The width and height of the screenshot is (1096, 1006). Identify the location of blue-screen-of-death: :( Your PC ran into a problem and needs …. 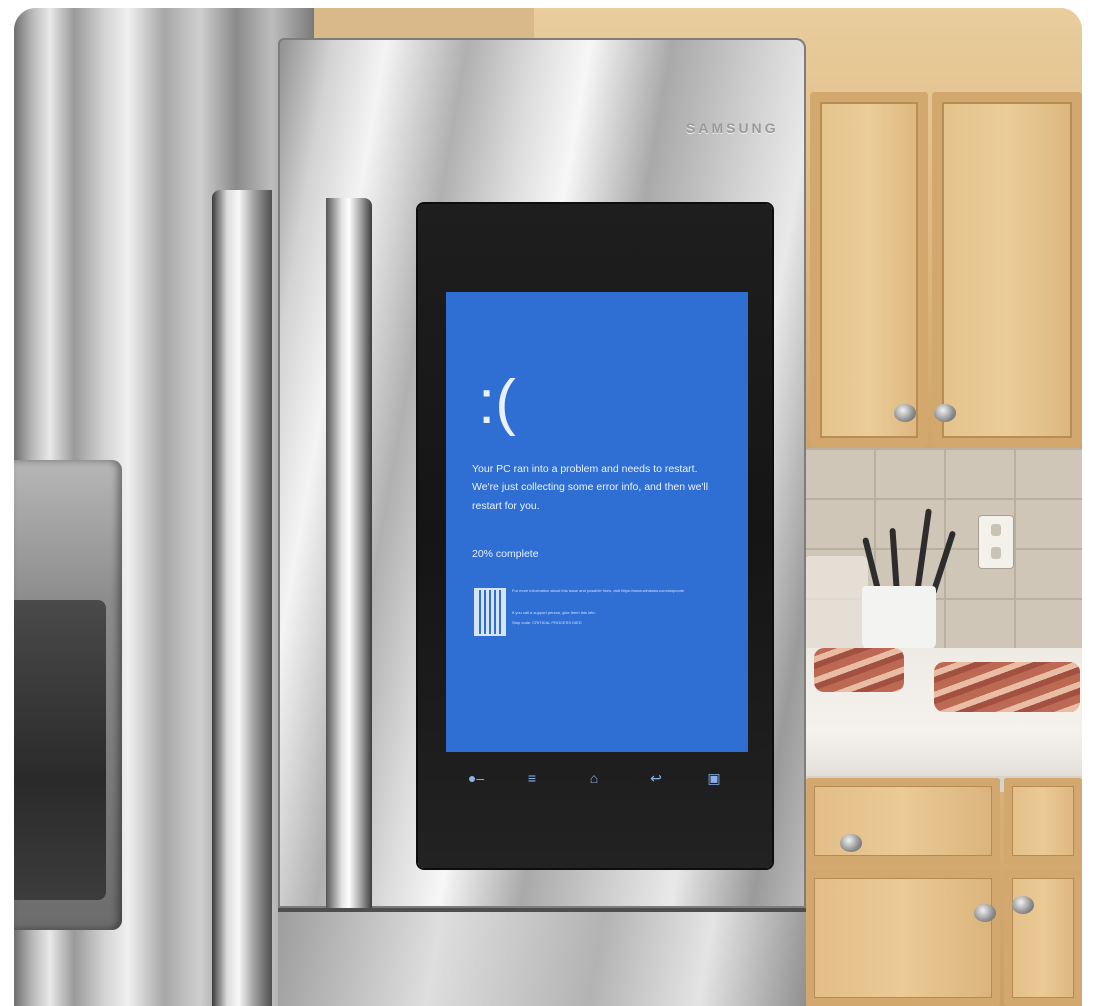
(597, 522).